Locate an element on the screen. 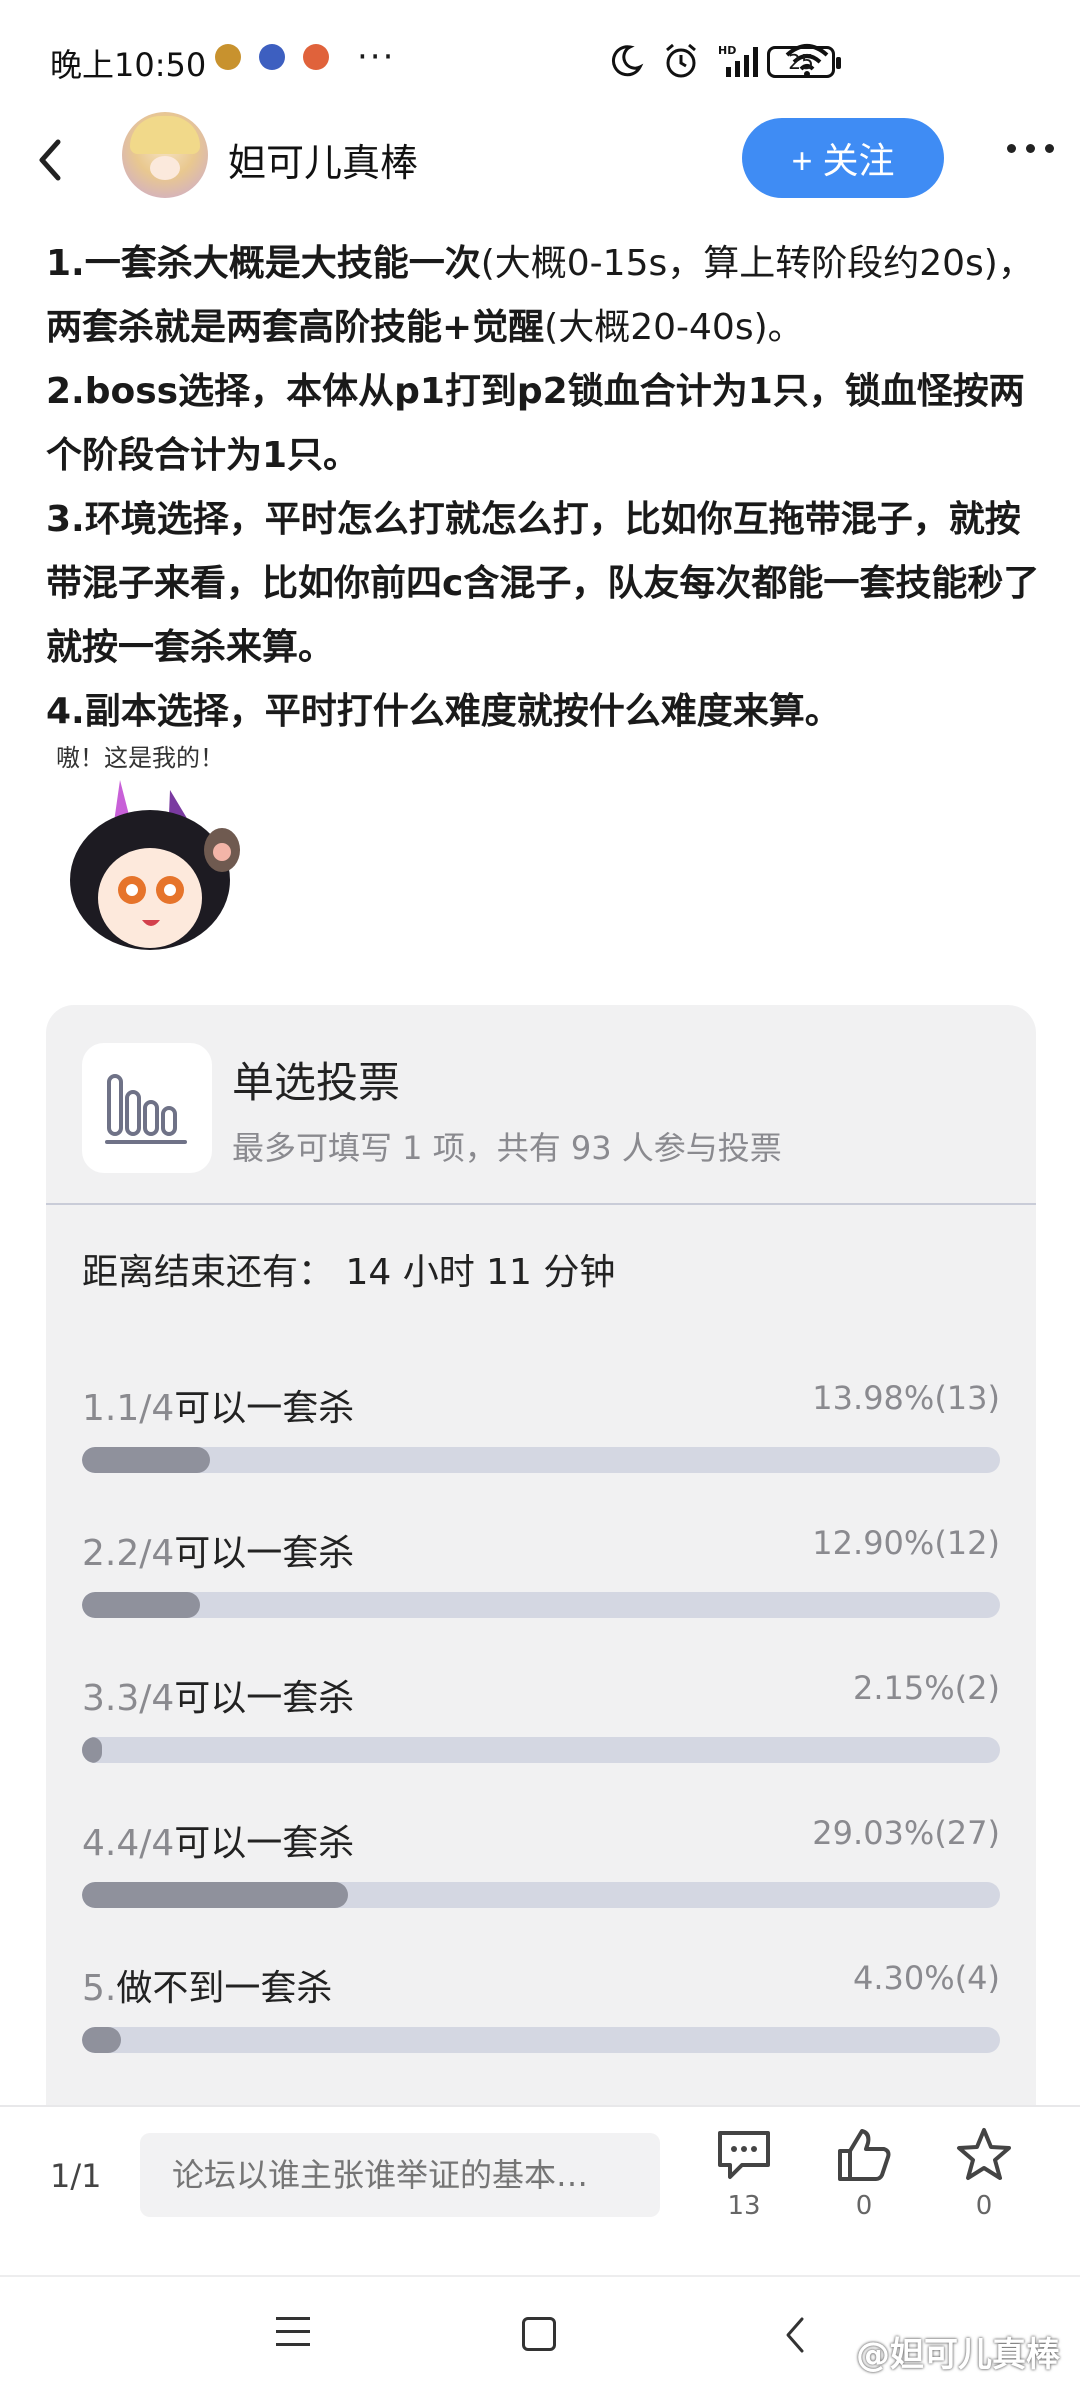  home-icon is located at coordinates (539, 2334).